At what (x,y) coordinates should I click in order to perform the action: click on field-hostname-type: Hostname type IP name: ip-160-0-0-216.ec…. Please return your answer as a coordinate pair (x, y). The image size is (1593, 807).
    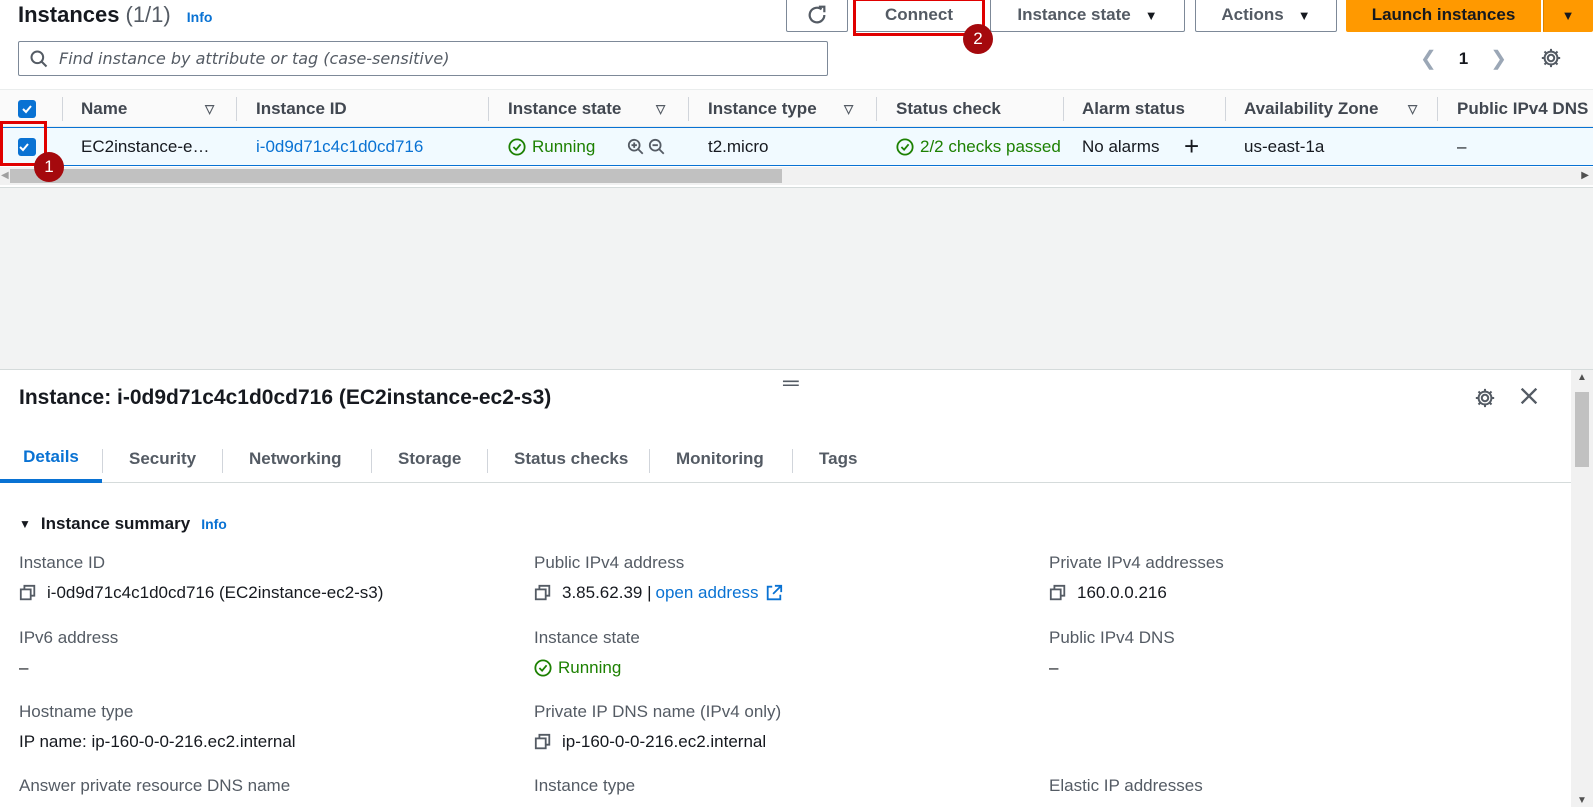
    Looking at the image, I should click on (157, 726).